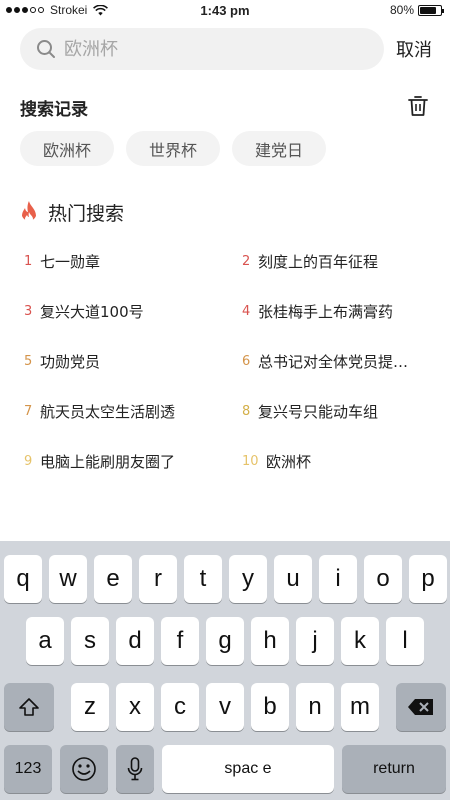  What do you see at coordinates (158, 579) in the screenshot?
I see `key-r: r` at bounding box center [158, 579].